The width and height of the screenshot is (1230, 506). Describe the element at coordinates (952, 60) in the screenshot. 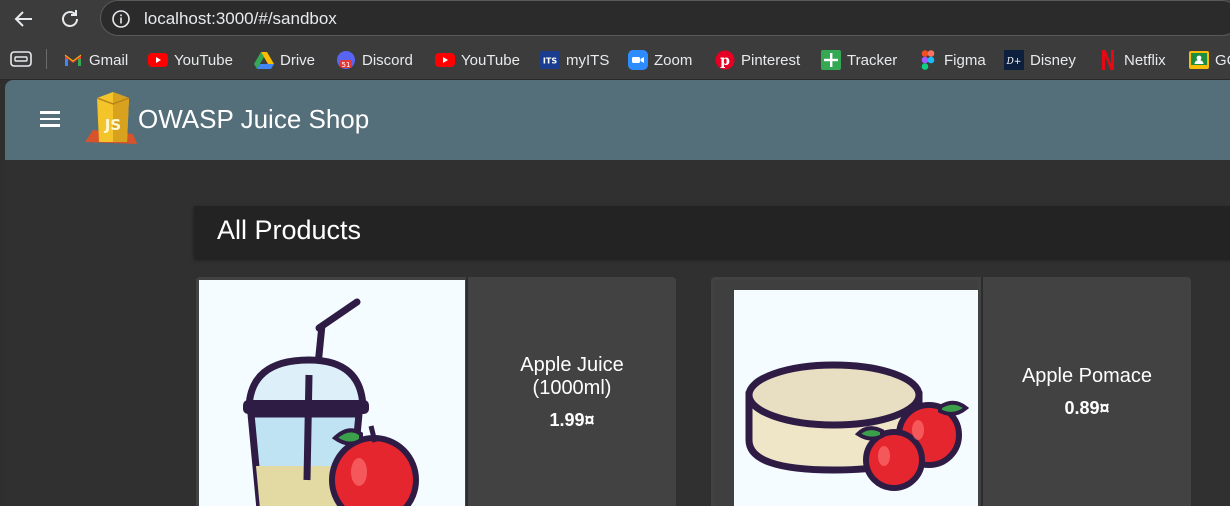

I see `bookmark-figma: Figma` at that location.